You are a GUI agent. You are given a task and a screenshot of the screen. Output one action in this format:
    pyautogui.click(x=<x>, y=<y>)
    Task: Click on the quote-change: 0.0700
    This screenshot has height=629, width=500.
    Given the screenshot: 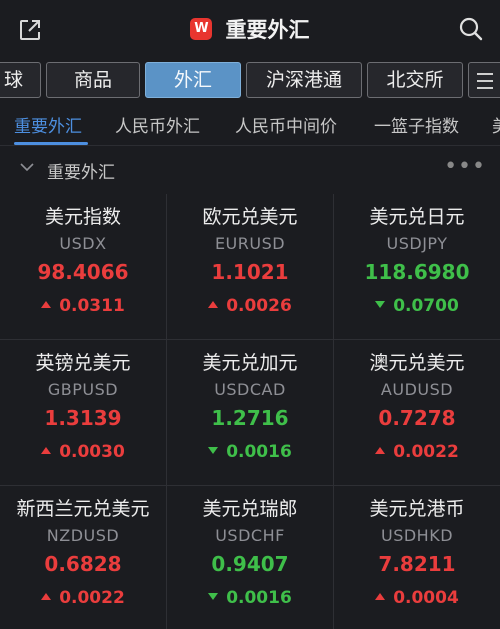 What is the action you would take?
    pyautogui.click(x=417, y=306)
    